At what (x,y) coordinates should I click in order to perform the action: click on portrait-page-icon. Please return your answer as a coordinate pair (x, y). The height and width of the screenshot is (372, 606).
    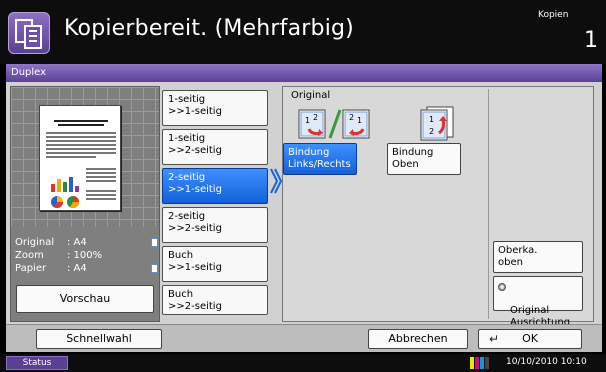
    Looking at the image, I should click on (154, 242).